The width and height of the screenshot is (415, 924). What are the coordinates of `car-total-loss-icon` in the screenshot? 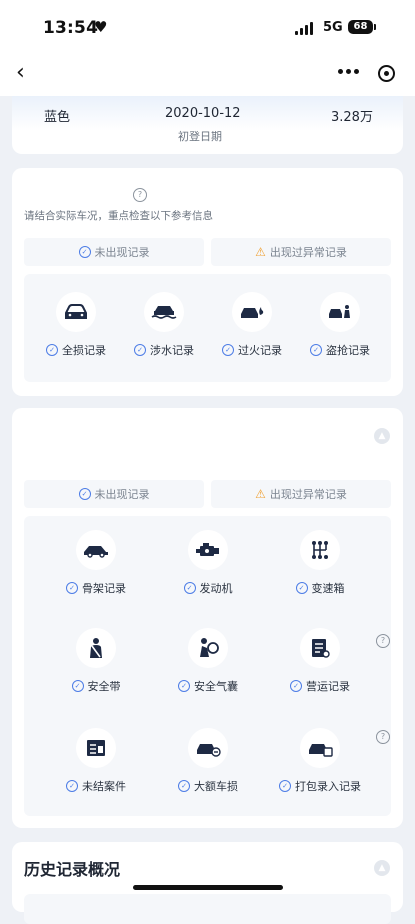 It's located at (76, 312).